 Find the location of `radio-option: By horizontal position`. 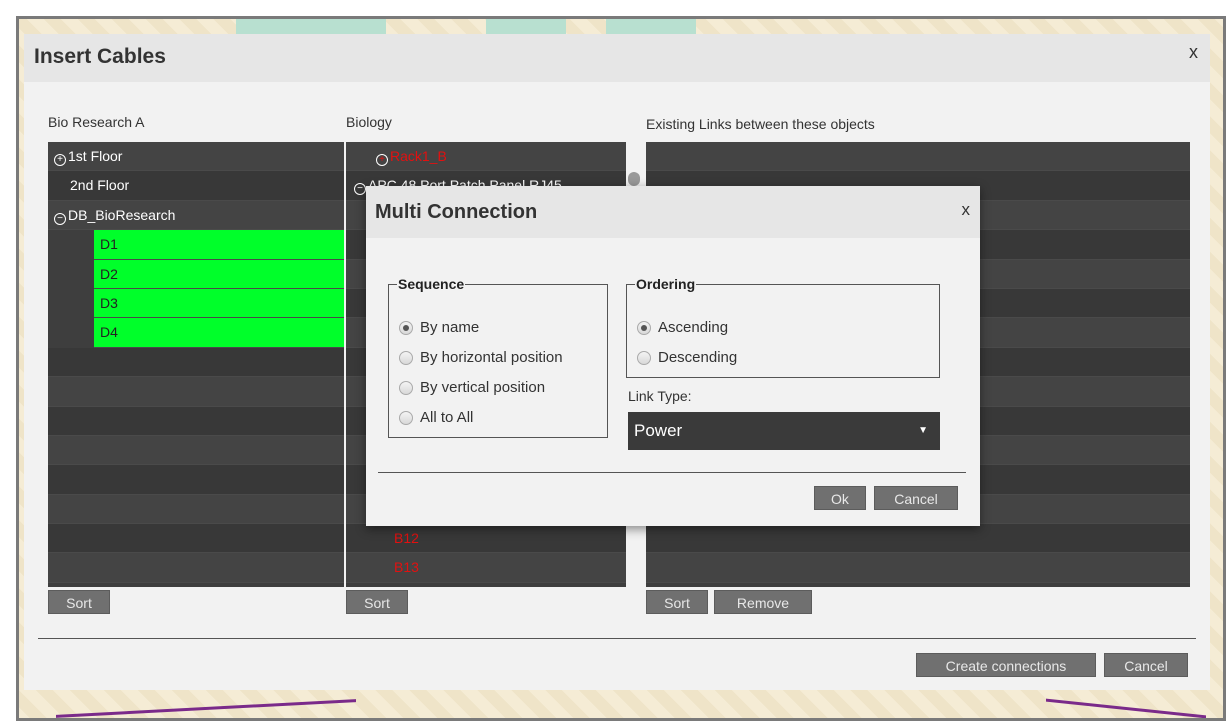

radio-option: By horizontal position is located at coordinates (481, 357).